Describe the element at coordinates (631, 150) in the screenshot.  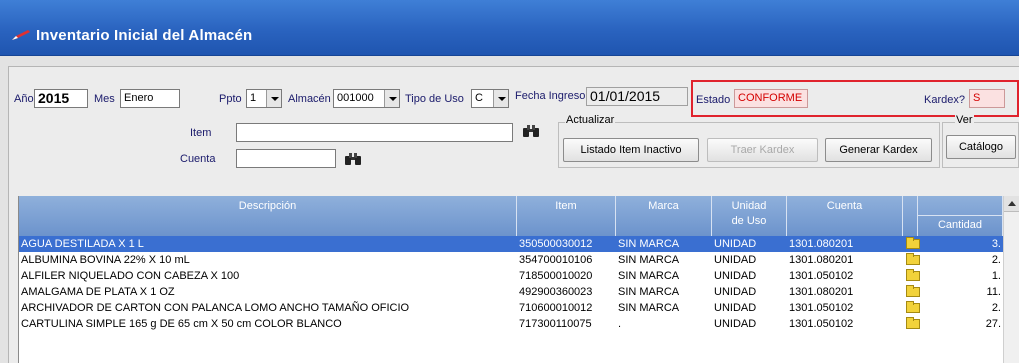
I see `listado-item-inactivo-button: Listado Item Inactivo` at that location.